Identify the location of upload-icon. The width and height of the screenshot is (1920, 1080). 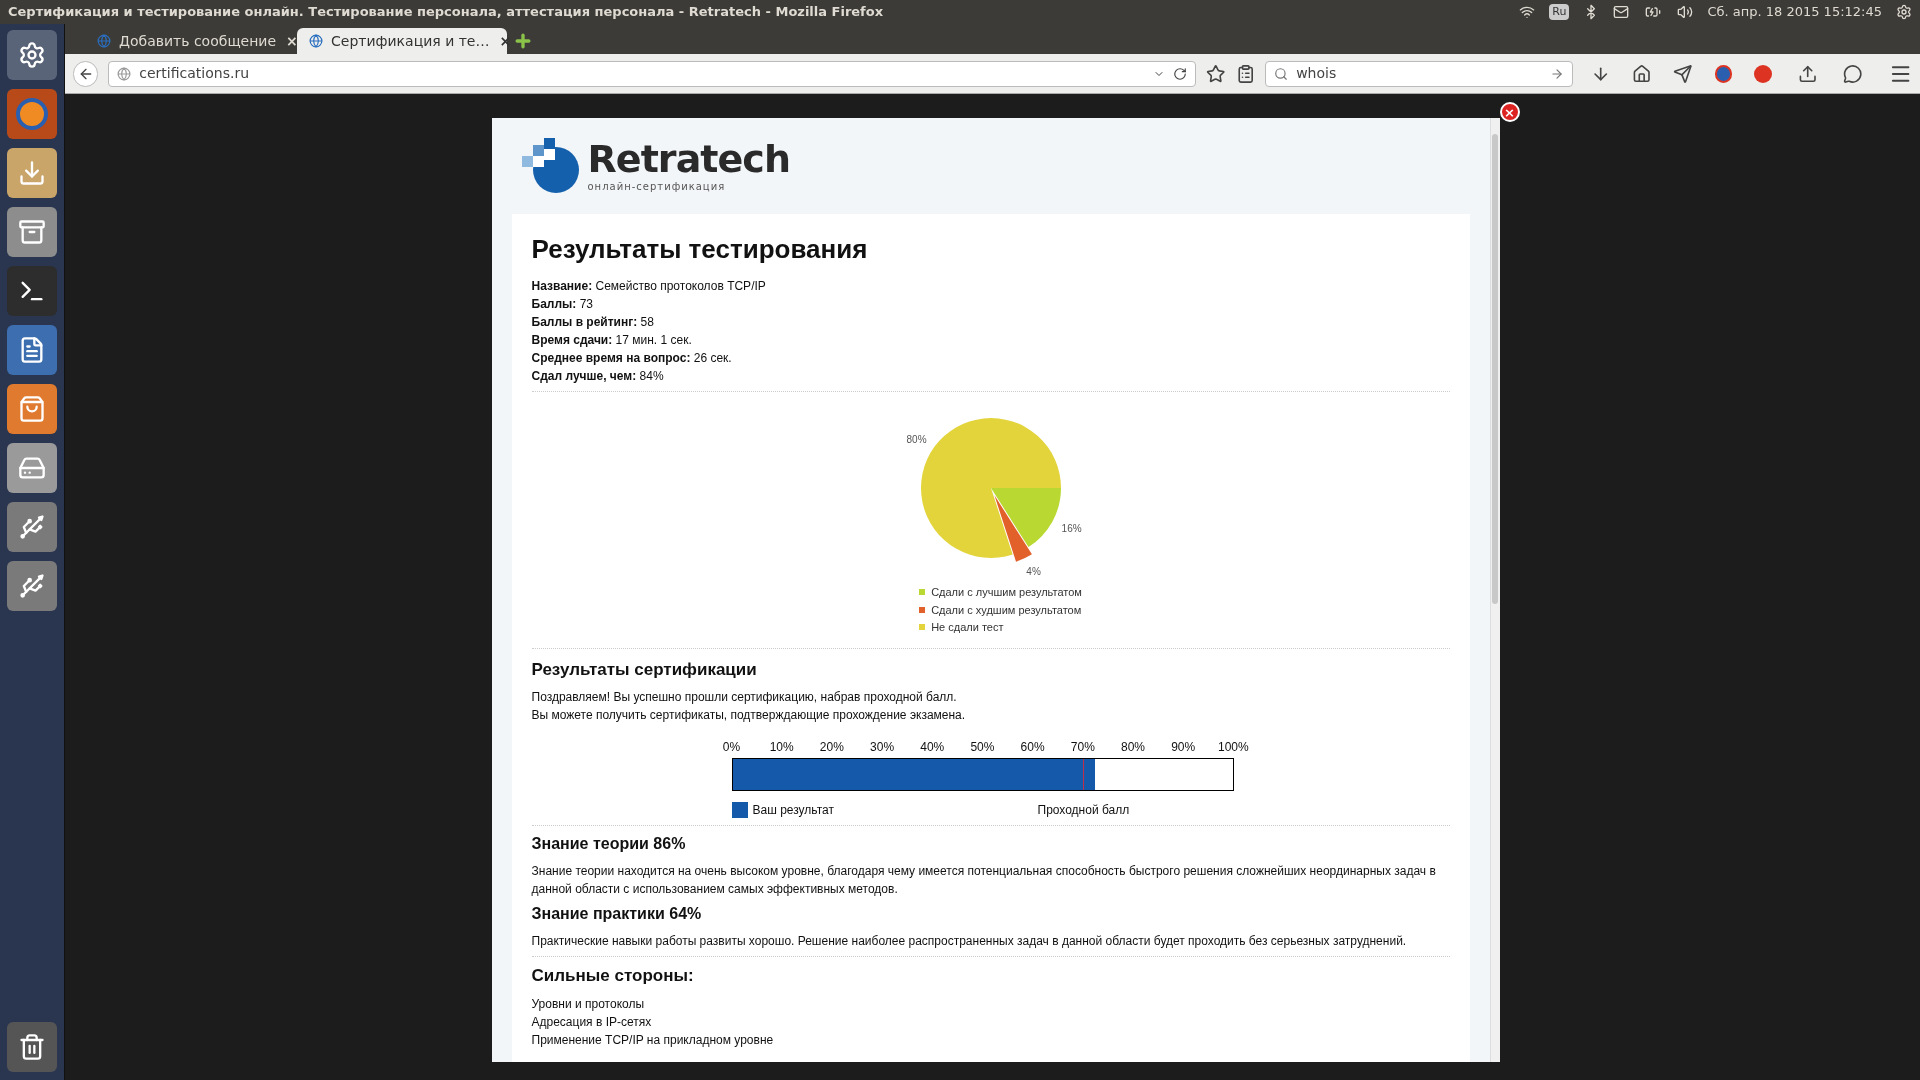
(1807, 73).